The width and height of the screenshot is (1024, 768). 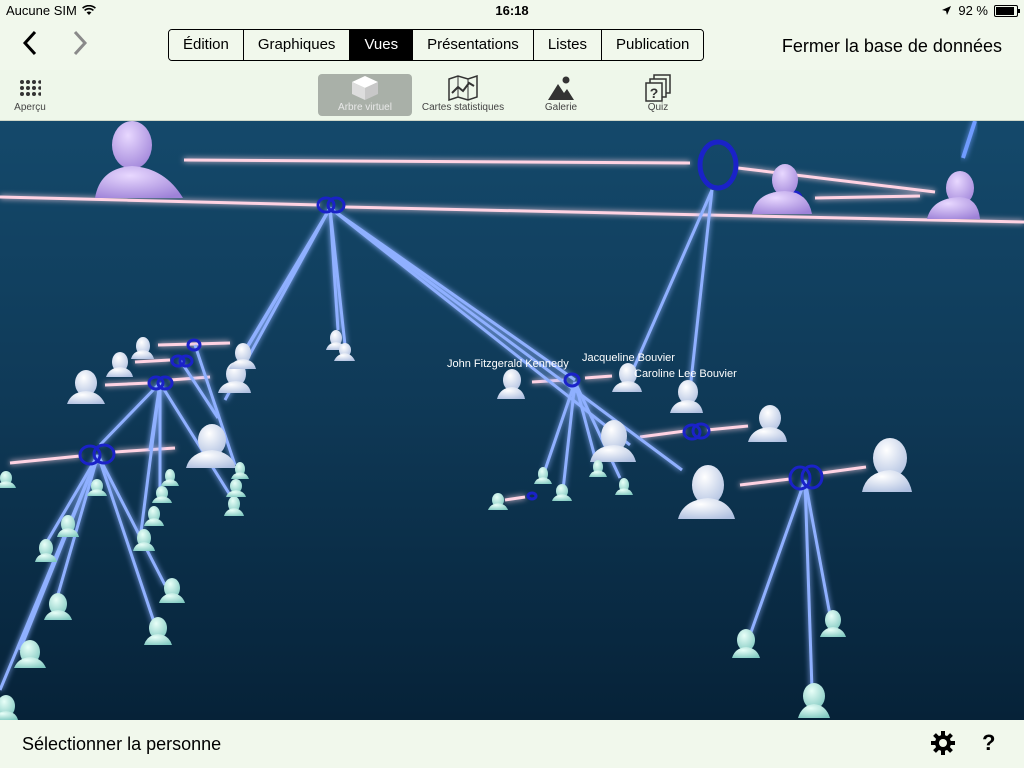 What do you see at coordinates (472, 45) in the screenshot?
I see `tab-presentations: Présentations` at bounding box center [472, 45].